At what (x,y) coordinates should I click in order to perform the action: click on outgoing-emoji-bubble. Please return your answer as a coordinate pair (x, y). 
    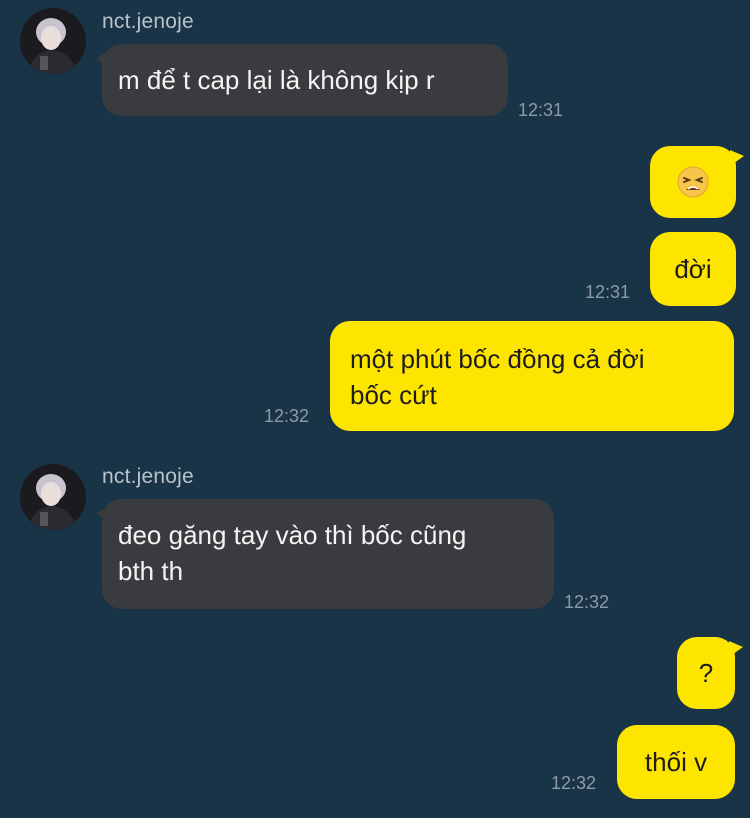
    Looking at the image, I should click on (697, 182).